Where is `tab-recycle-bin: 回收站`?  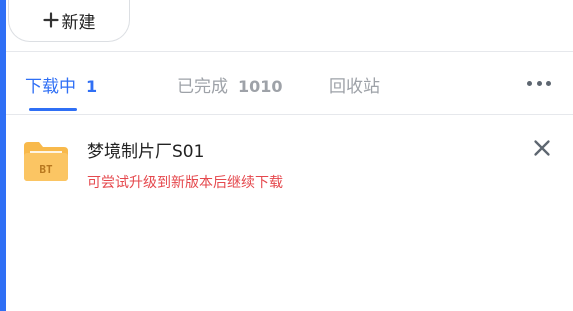 tab-recycle-bin: 回收站 is located at coordinates (354, 84).